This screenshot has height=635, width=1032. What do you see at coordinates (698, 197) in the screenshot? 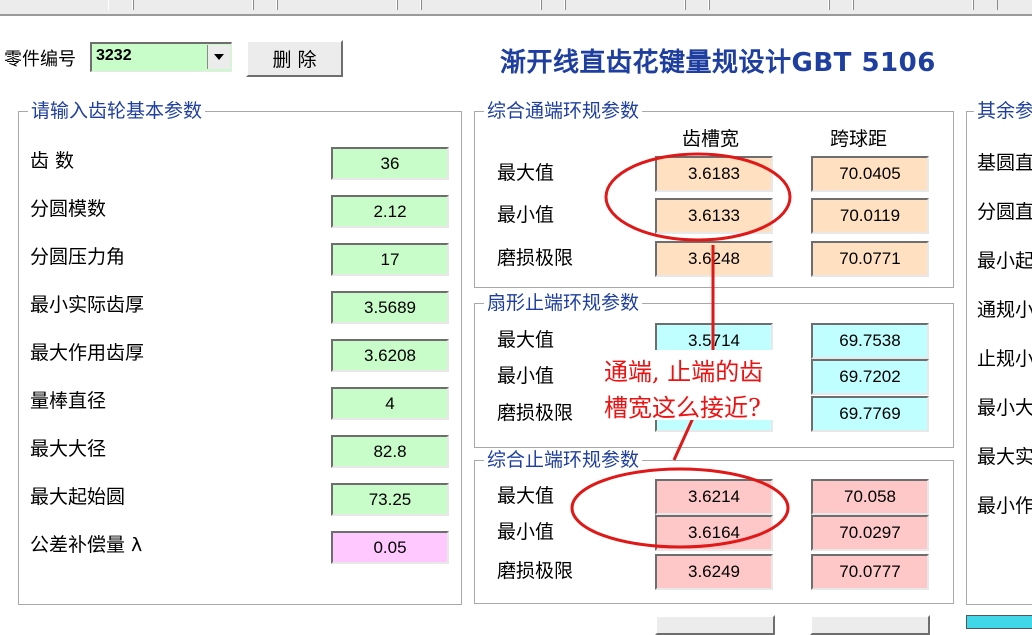
I see `annotation-ellipse-go` at bounding box center [698, 197].